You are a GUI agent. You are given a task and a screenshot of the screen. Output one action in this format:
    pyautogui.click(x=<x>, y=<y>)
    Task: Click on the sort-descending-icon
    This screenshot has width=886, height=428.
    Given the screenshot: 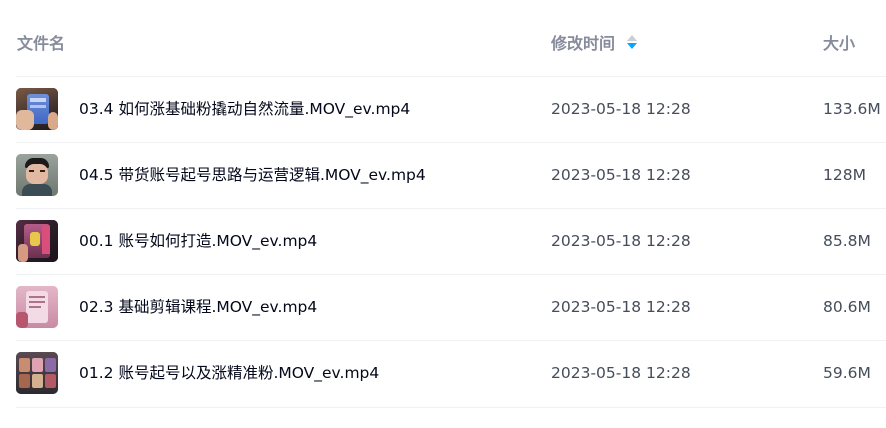 What is the action you would take?
    pyautogui.click(x=632, y=43)
    